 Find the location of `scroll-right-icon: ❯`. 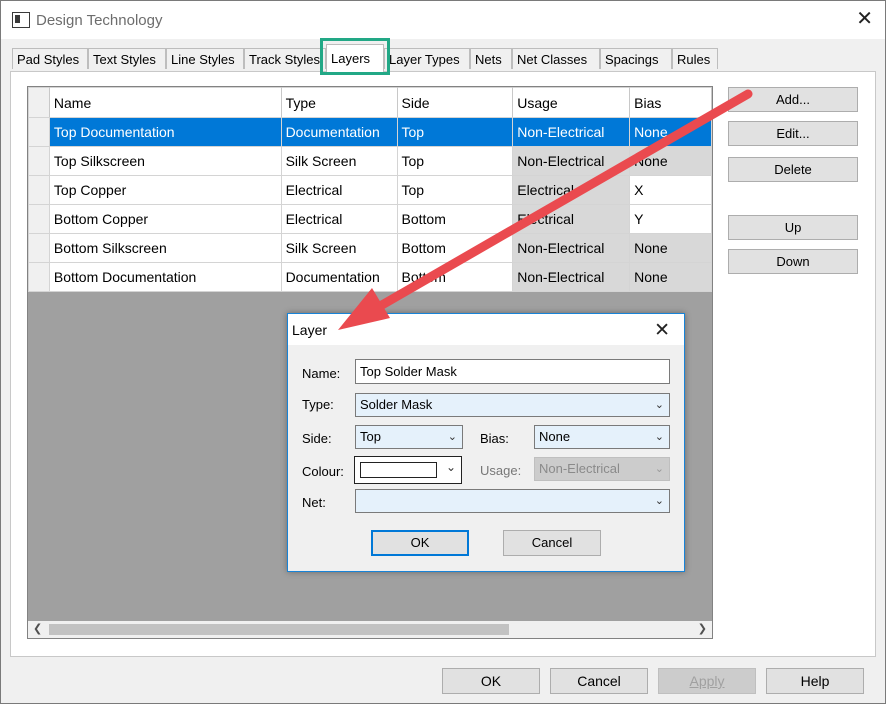

scroll-right-icon: ❯ is located at coordinates (702, 628).